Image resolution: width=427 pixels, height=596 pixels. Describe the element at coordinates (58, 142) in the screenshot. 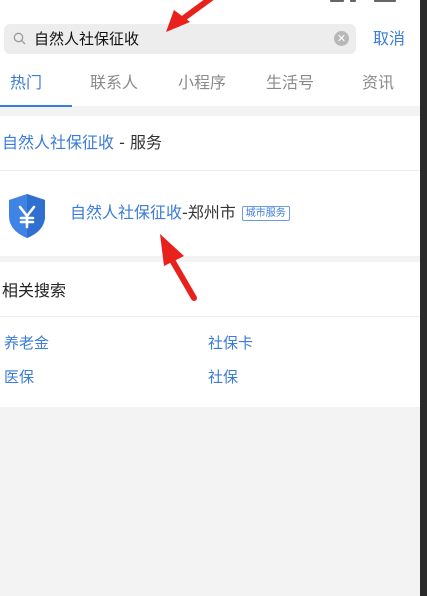

I see `service-keyword: 自然人社保征收` at that location.